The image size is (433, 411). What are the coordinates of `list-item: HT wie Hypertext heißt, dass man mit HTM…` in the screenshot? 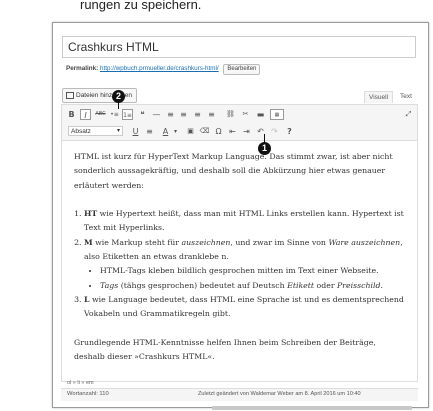 It's located at (246, 221).